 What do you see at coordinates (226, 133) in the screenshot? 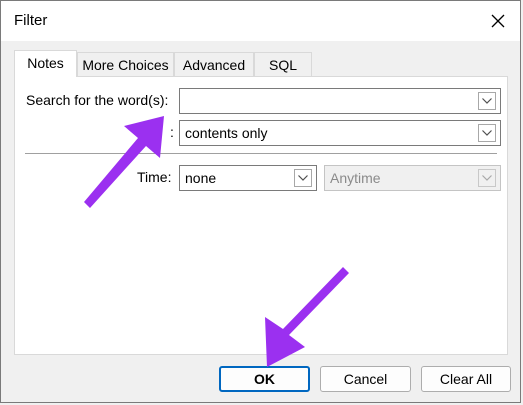
I see `in-field-value: contents only` at bounding box center [226, 133].